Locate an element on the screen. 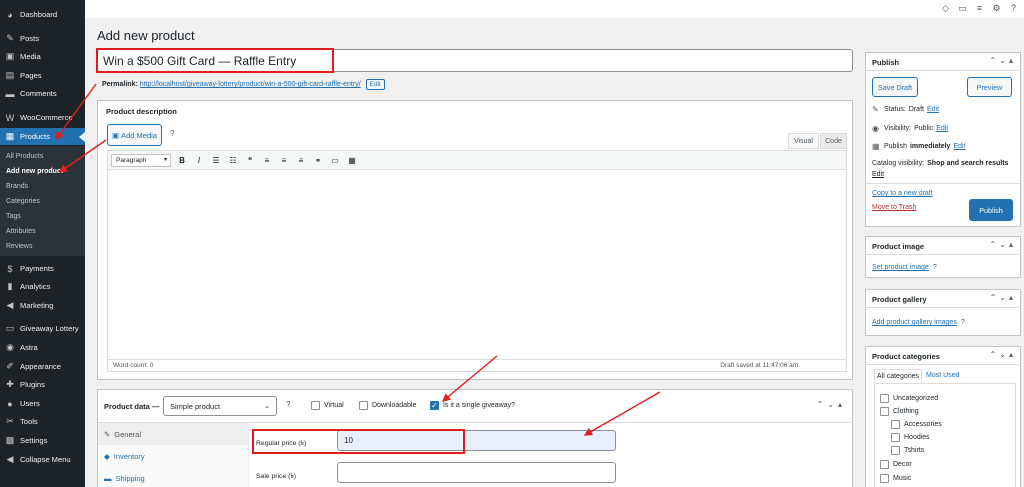 The height and width of the screenshot is (487, 1024). category-item: Music is located at coordinates (895, 478).